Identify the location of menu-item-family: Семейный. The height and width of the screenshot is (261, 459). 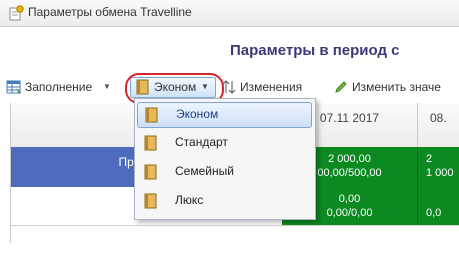
(224, 172).